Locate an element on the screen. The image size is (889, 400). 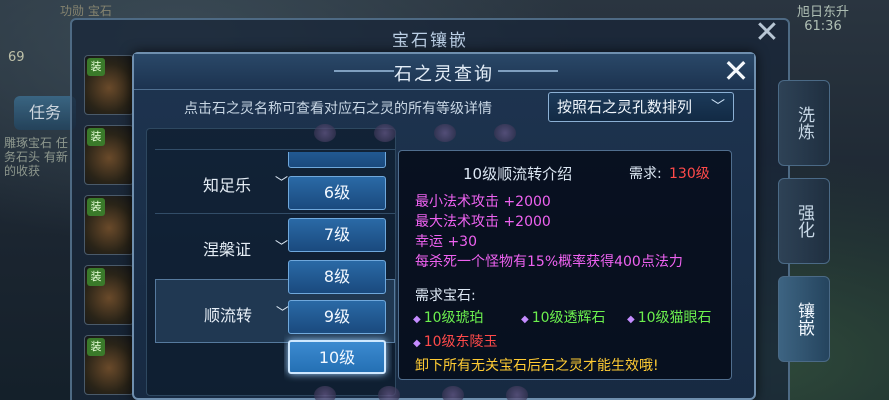
top-left-hud-text: 功勋 宝石 is located at coordinates (86, 11).